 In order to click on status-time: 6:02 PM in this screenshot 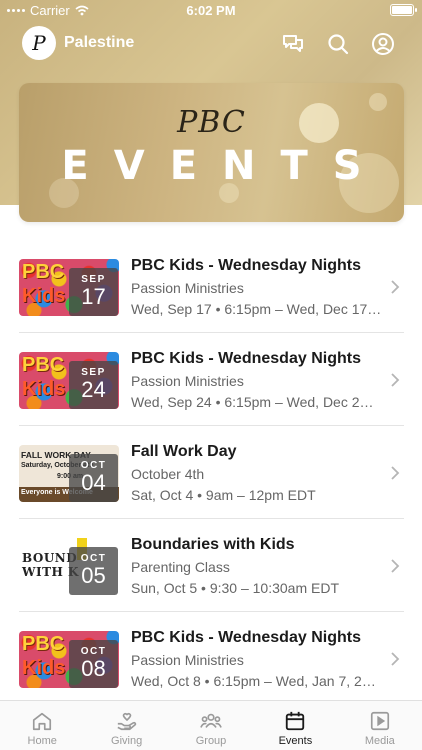, I will do `click(211, 10)`.